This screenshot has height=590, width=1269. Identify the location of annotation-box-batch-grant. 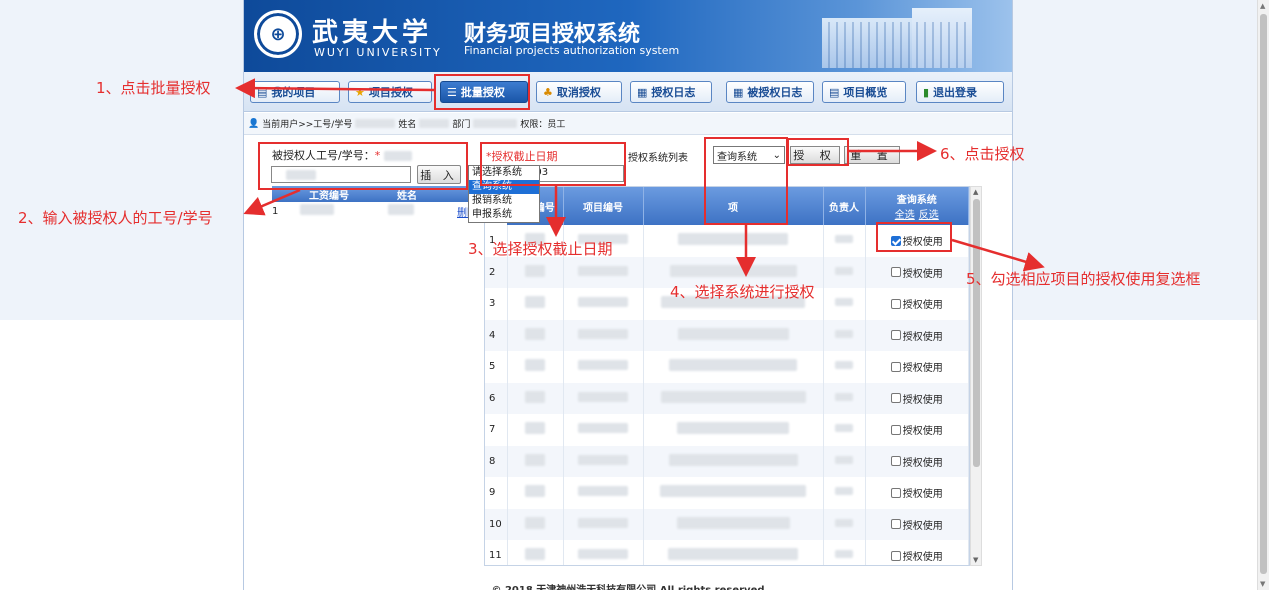
(482, 92).